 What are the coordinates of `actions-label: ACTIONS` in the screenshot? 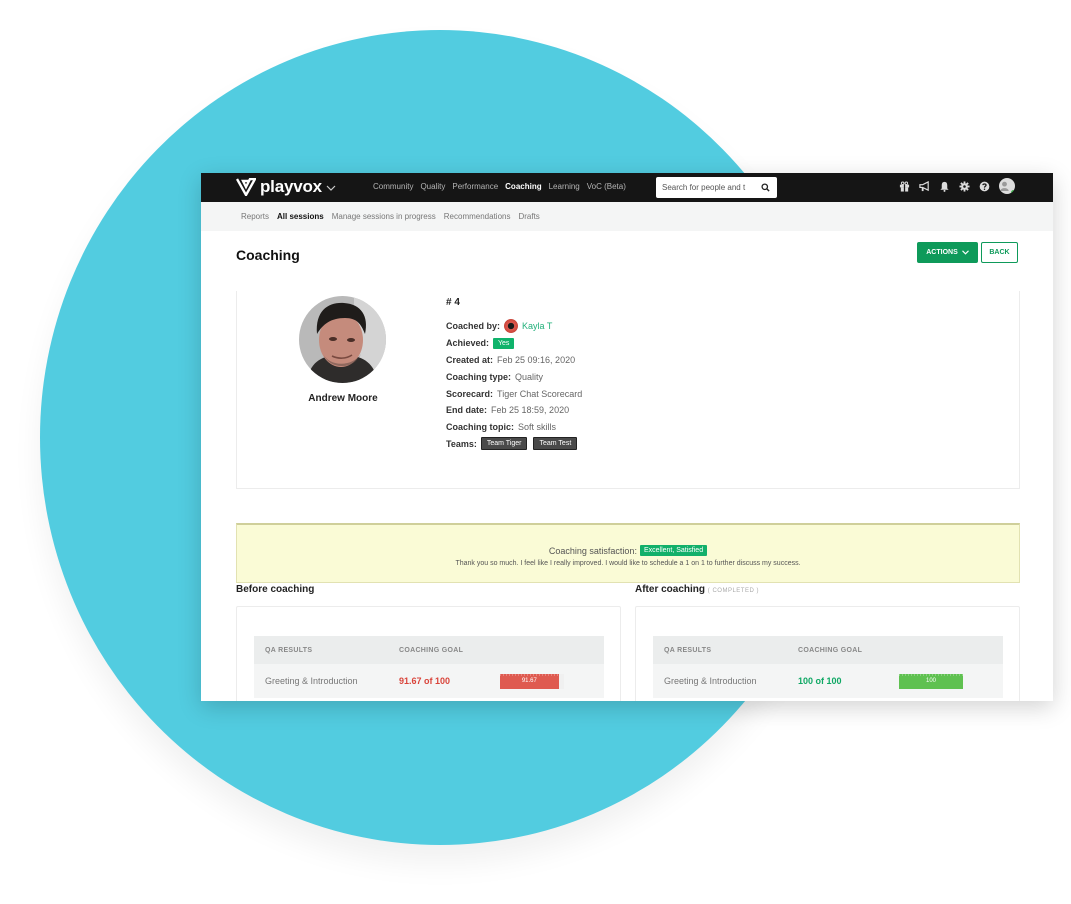 It's located at (942, 252).